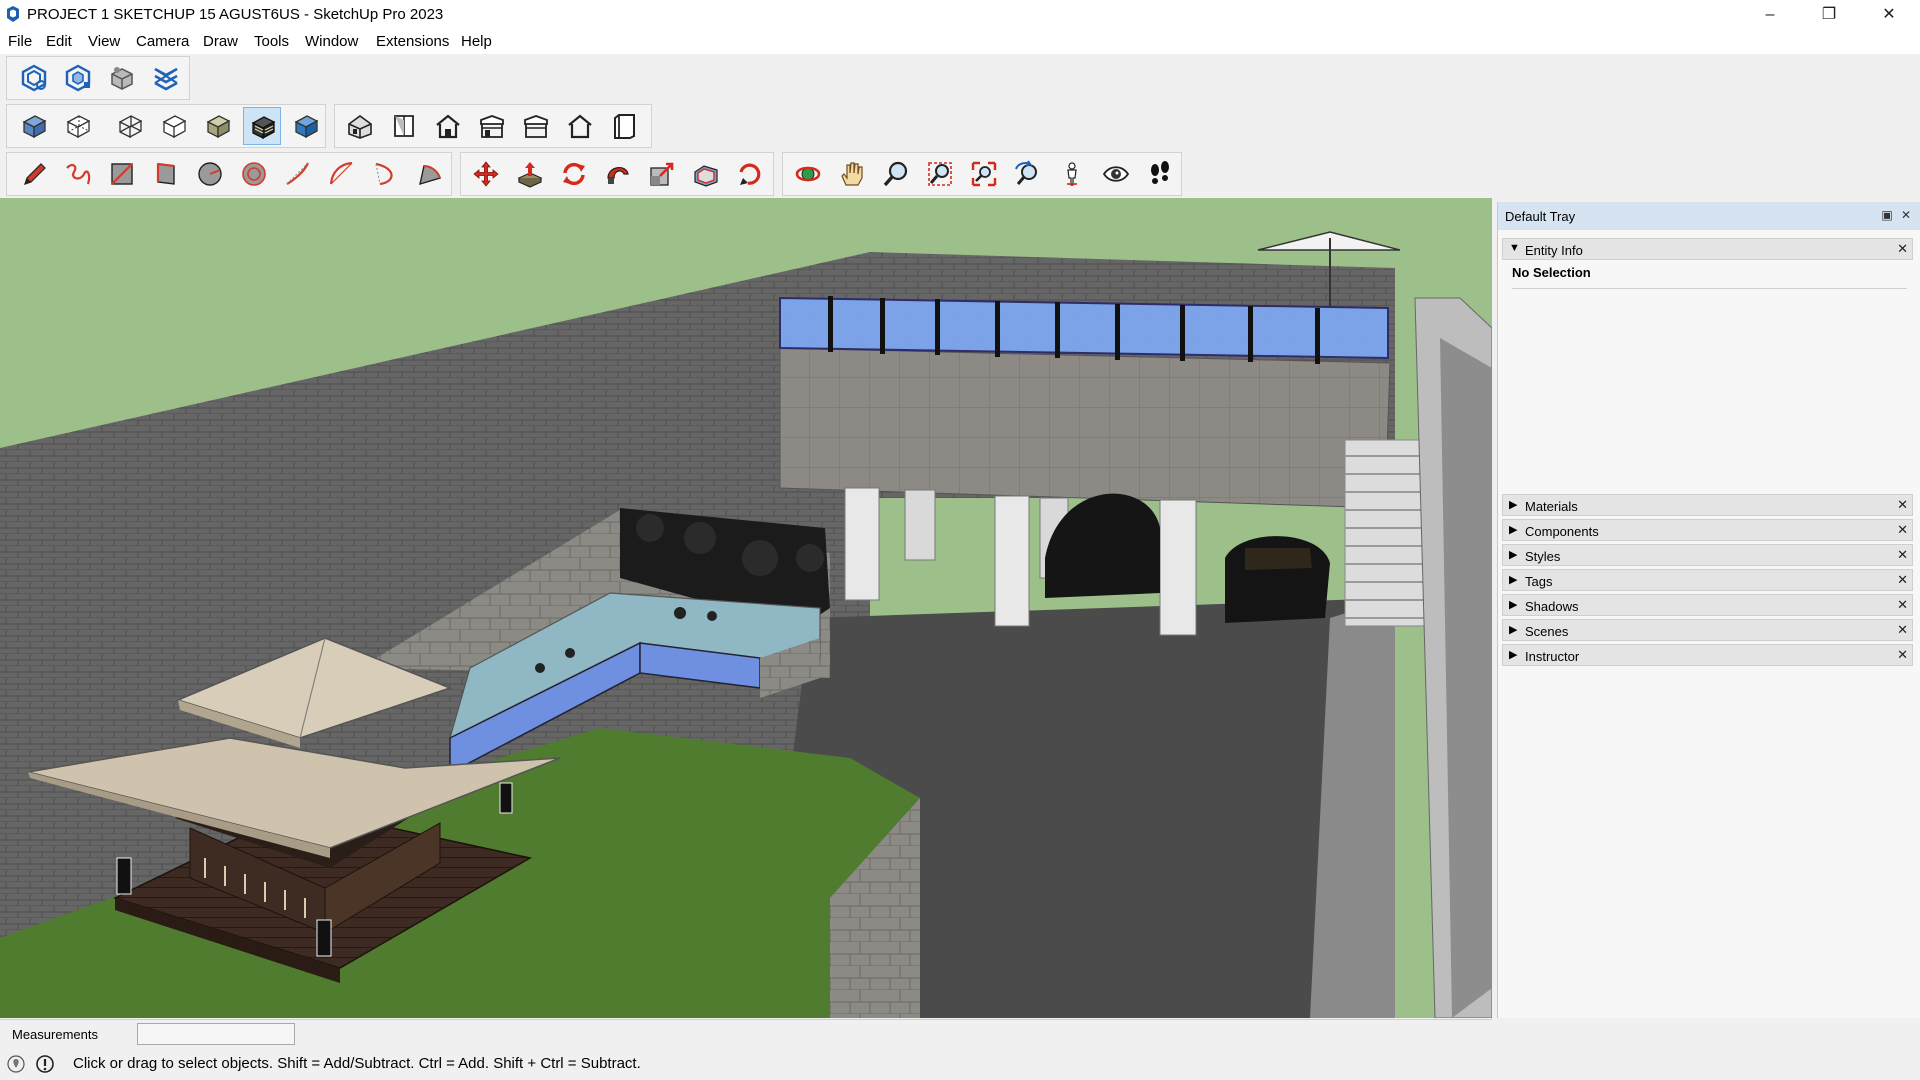 This screenshot has width=1920, height=1080. I want to click on extension-warehouse-icon, so click(78, 78).